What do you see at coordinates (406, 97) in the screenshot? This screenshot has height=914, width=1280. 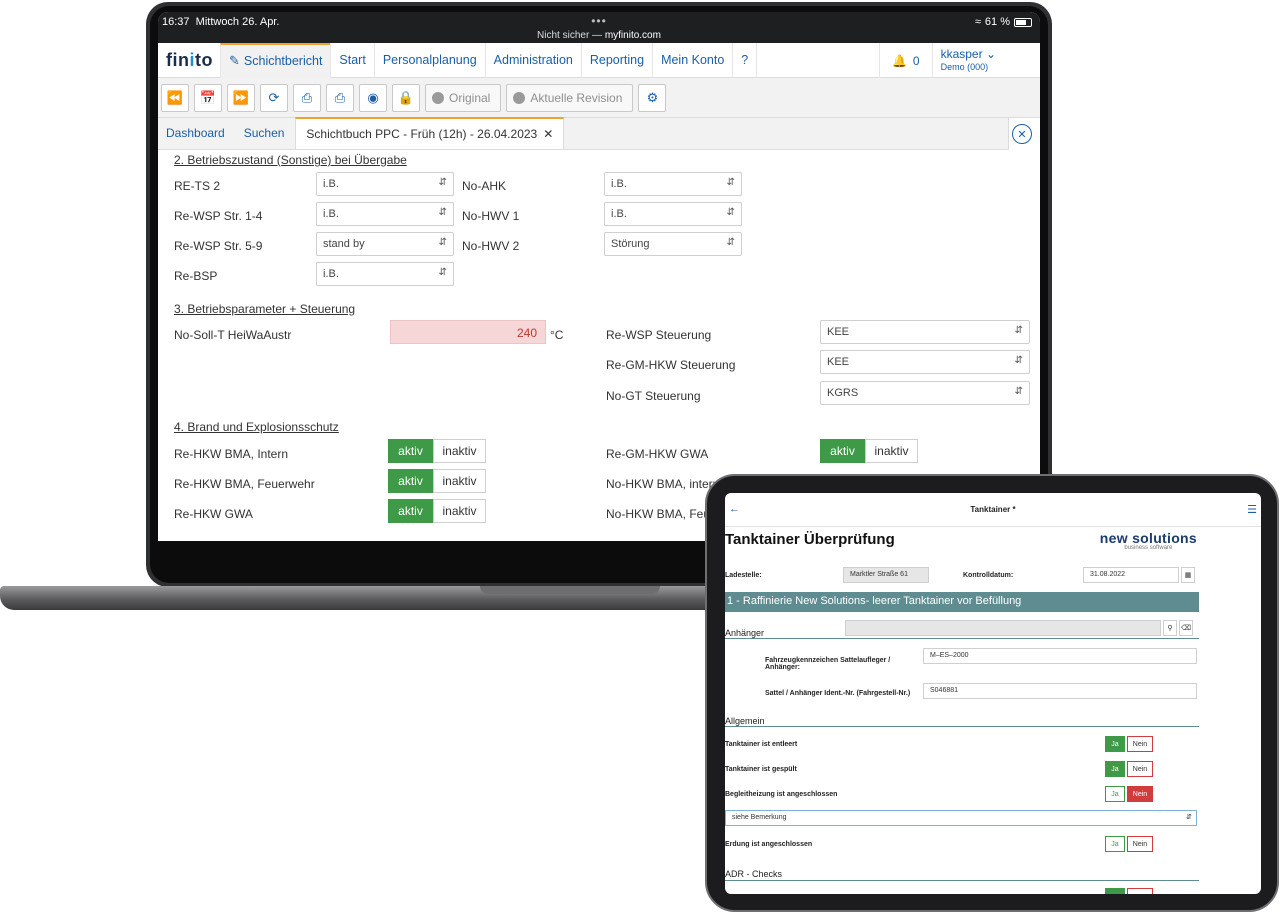 I see `lock-icon: 🔒` at bounding box center [406, 97].